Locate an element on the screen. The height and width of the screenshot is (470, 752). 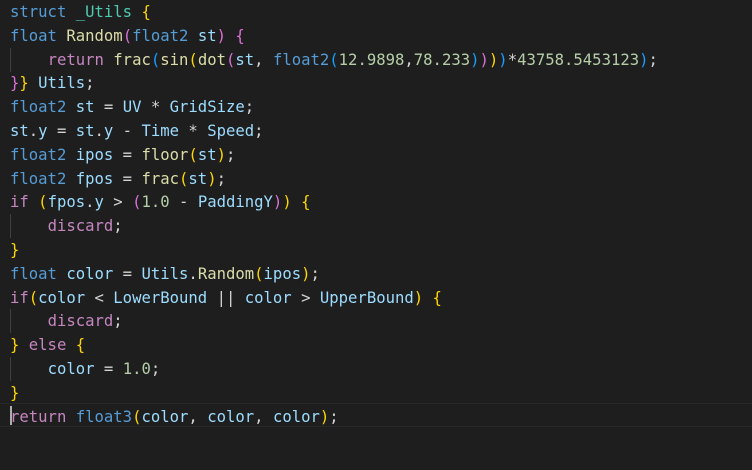
code-token-b3: ( is located at coordinates (334, 59).